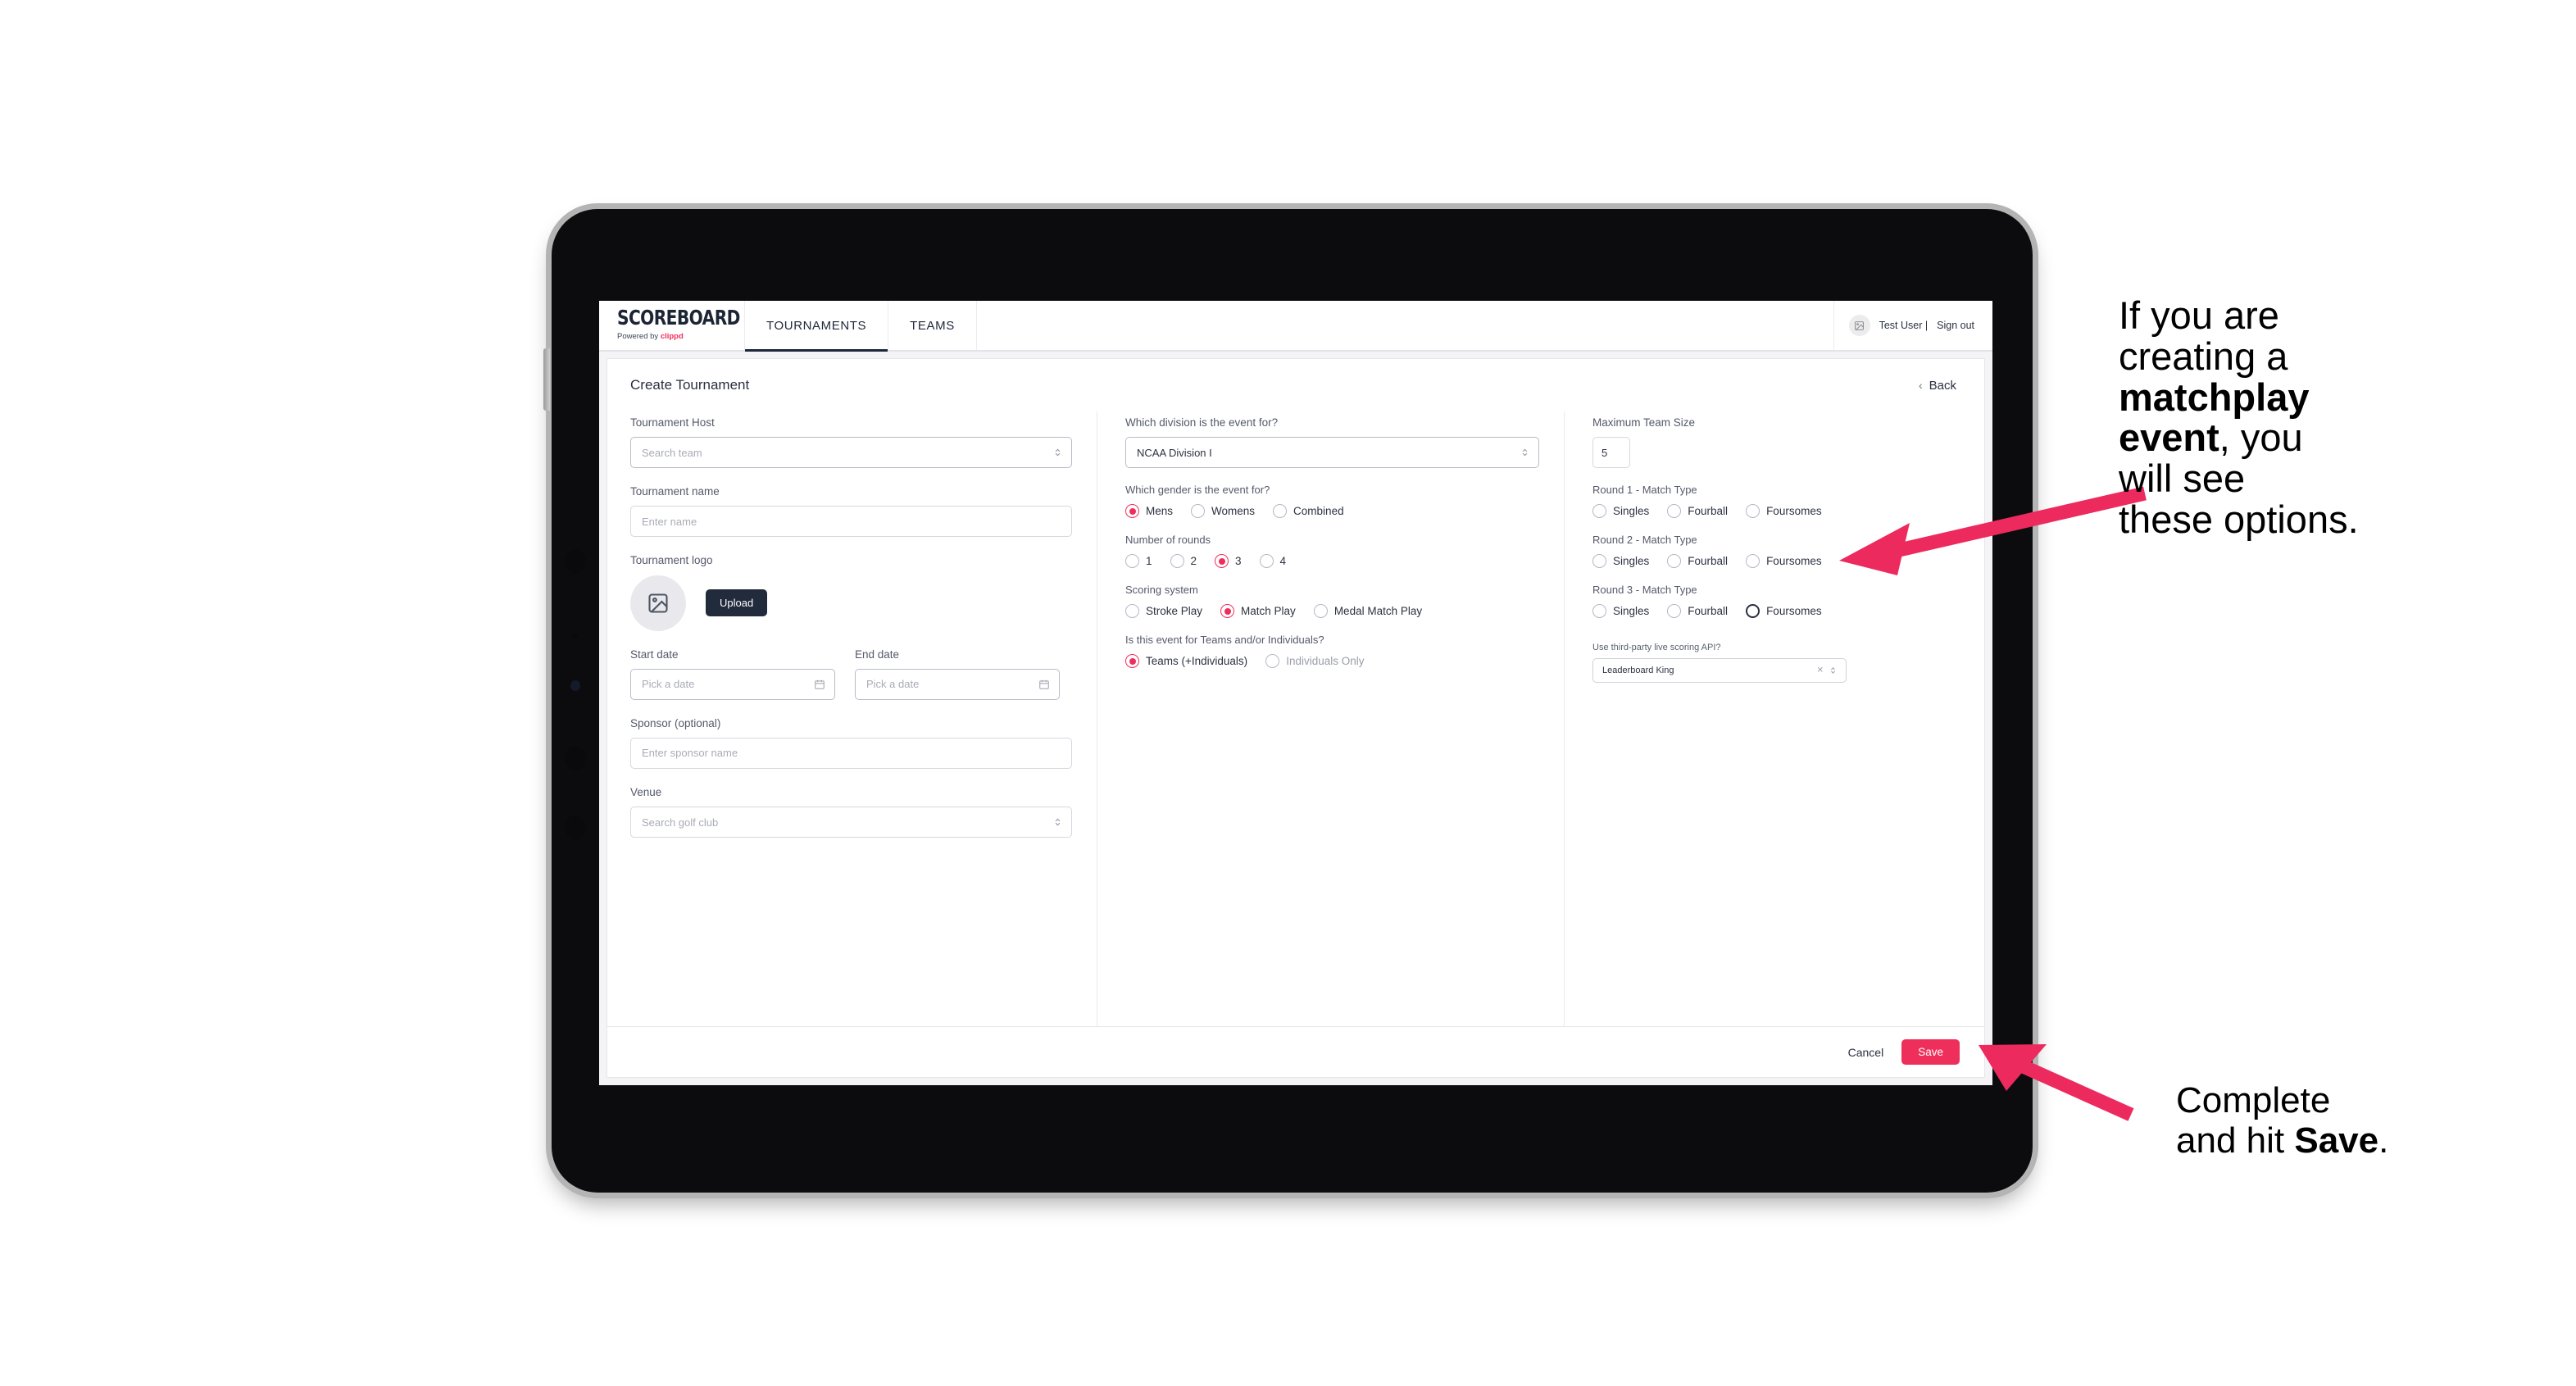 This screenshot has width=2576, height=1386. What do you see at coordinates (654, 654) in the screenshot?
I see `start-date-label: Start date` at bounding box center [654, 654].